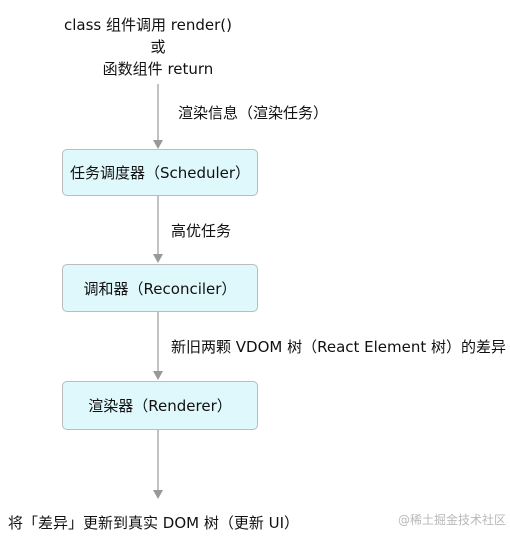 Image resolution: width=510 pixels, height=539 pixels. I want to click on scheduler-box: 任务调度器（Scheduler）, so click(160, 172).